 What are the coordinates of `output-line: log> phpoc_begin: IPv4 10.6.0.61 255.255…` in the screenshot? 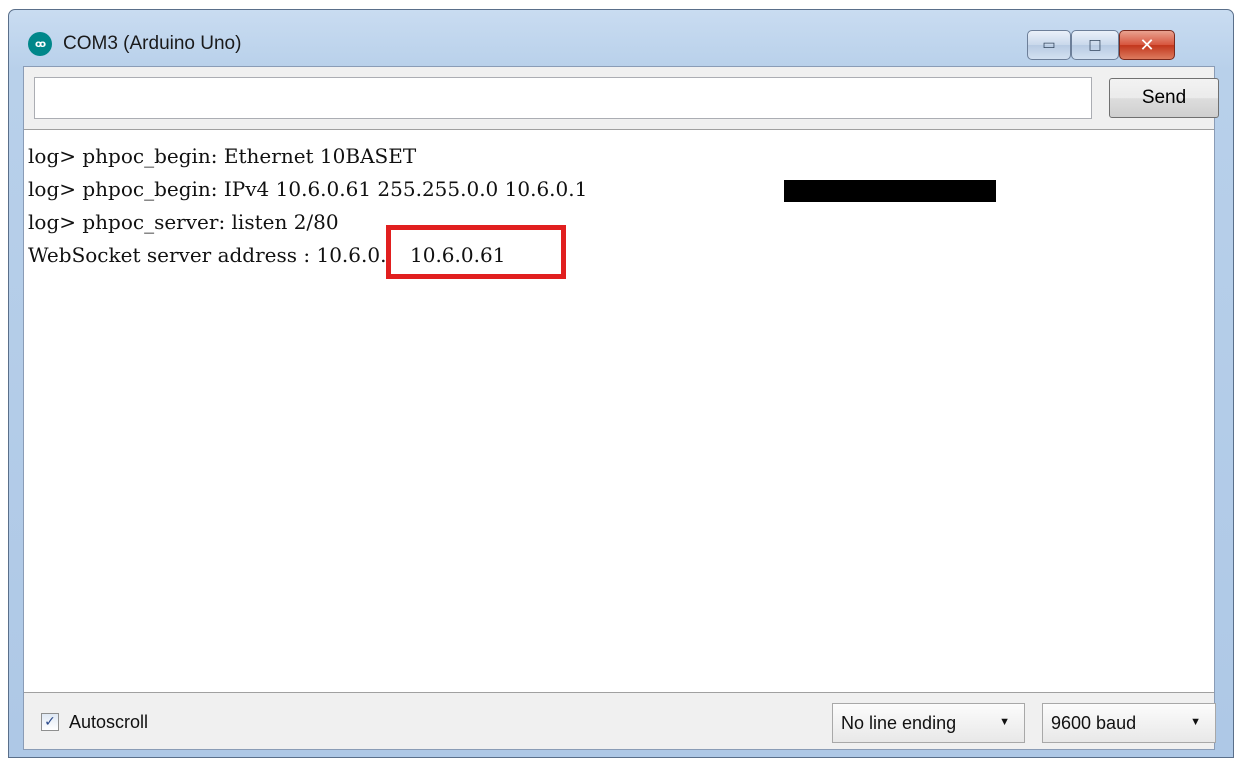 It's located at (308, 189).